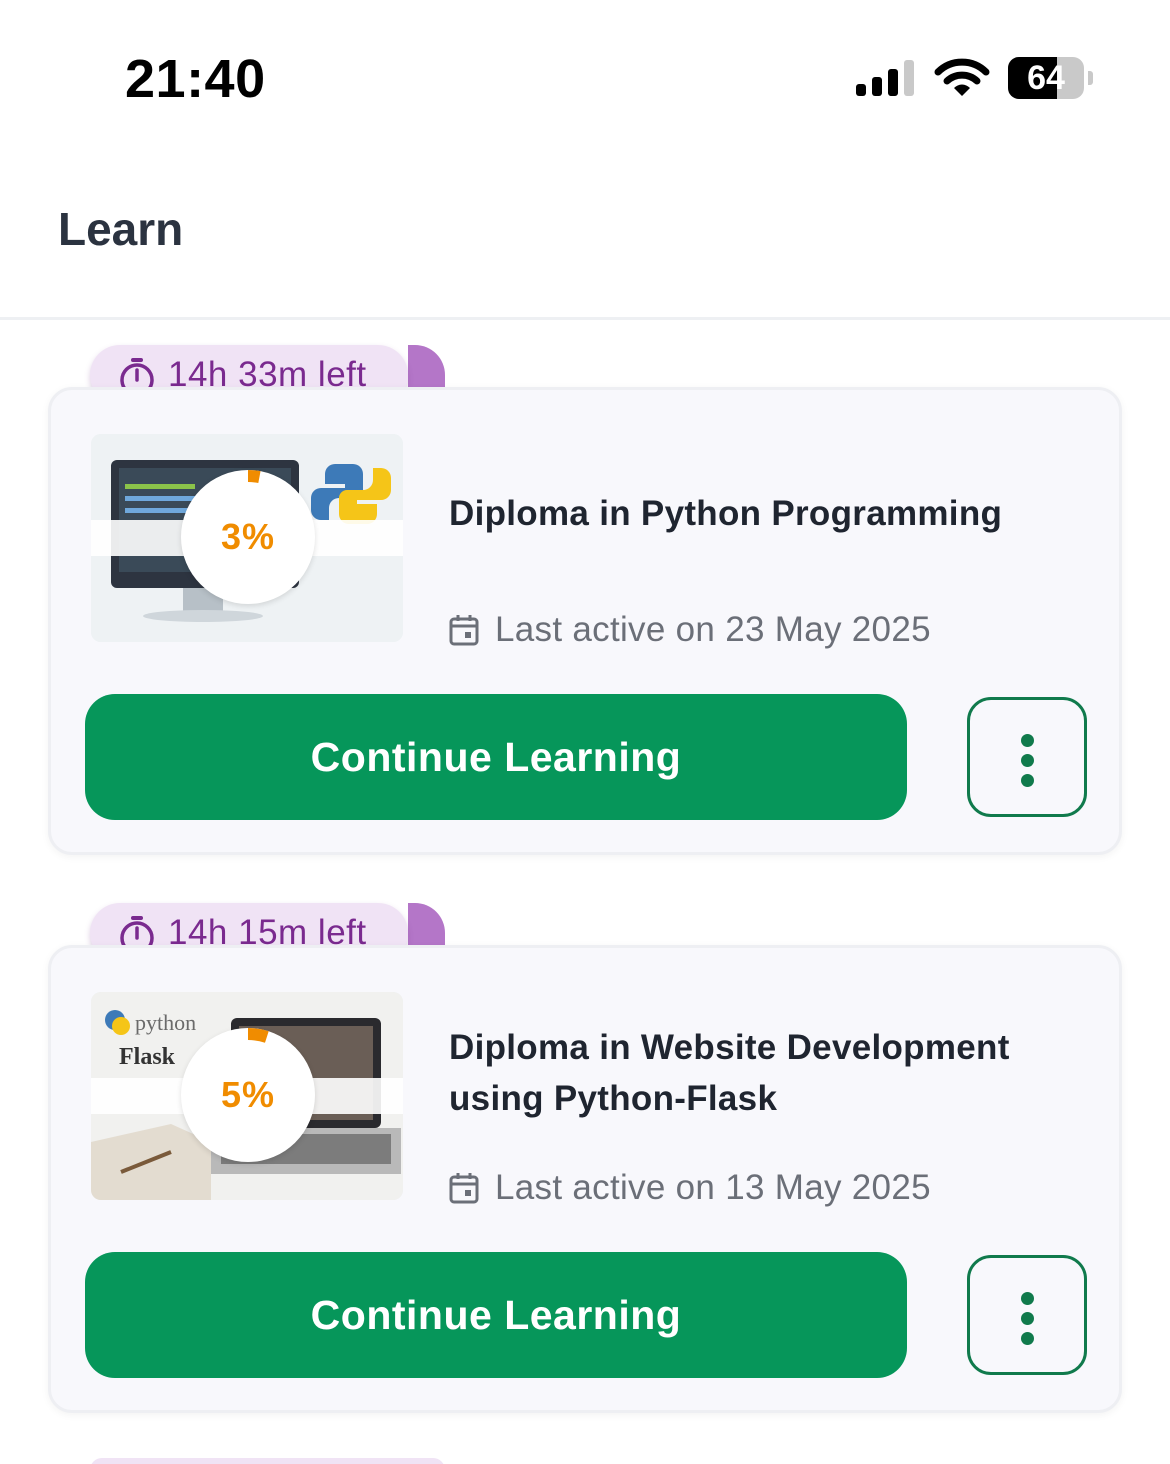 The width and height of the screenshot is (1170, 1464). I want to click on battery-level: 64, so click(1046, 78).